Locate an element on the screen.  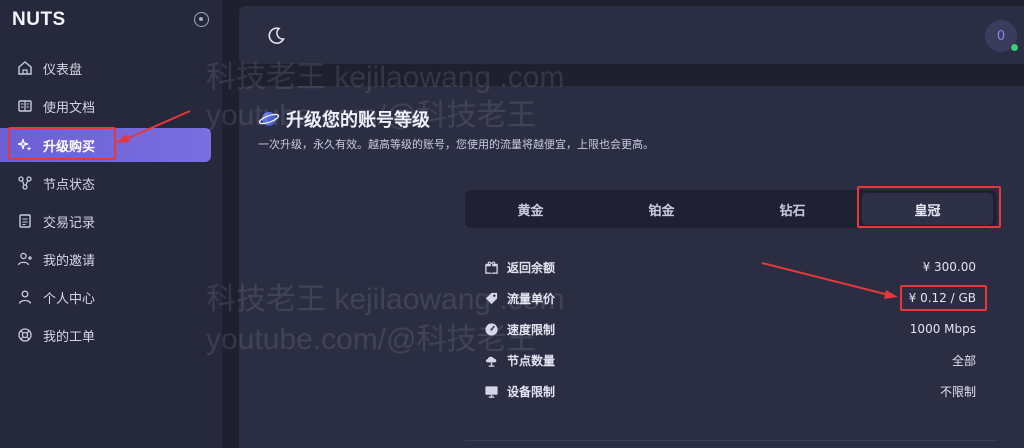
sidebar-item-docs: 使用文档 is located at coordinates (105, 106).